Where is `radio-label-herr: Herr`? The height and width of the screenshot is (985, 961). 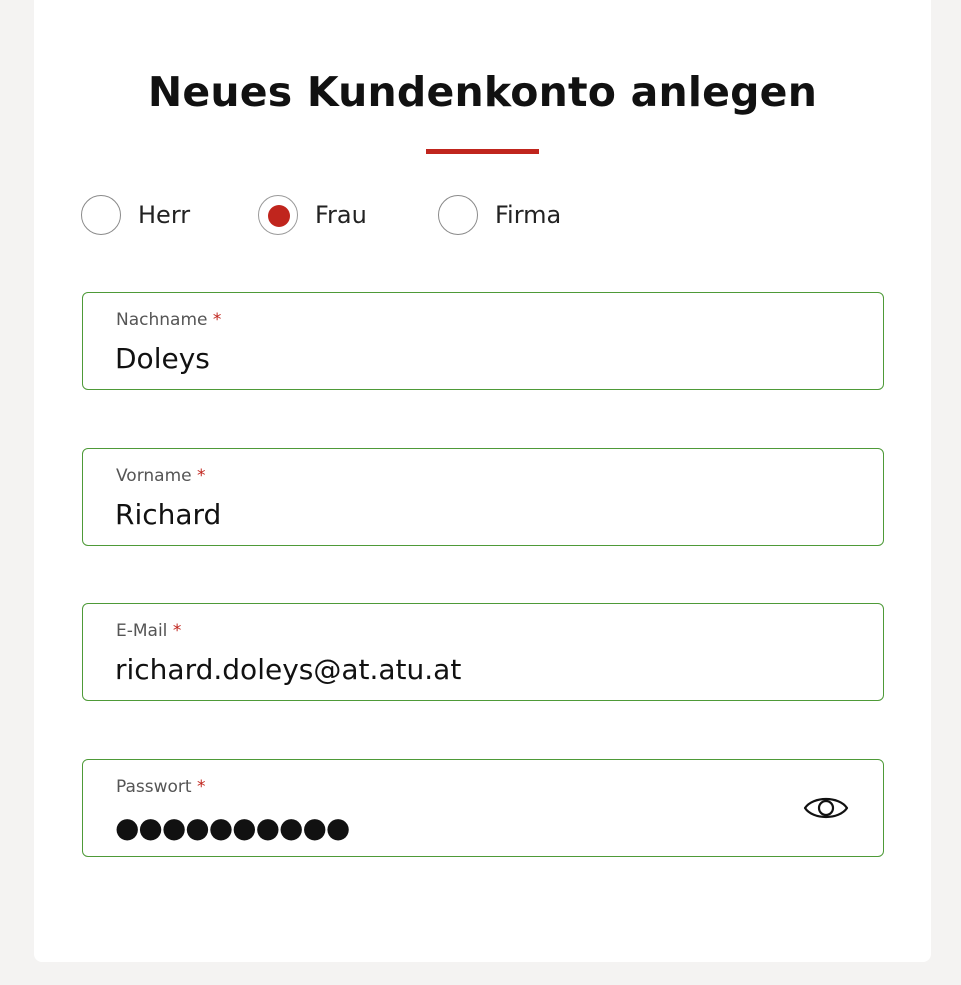
radio-label-herr: Herr is located at coordinates (164, 215).